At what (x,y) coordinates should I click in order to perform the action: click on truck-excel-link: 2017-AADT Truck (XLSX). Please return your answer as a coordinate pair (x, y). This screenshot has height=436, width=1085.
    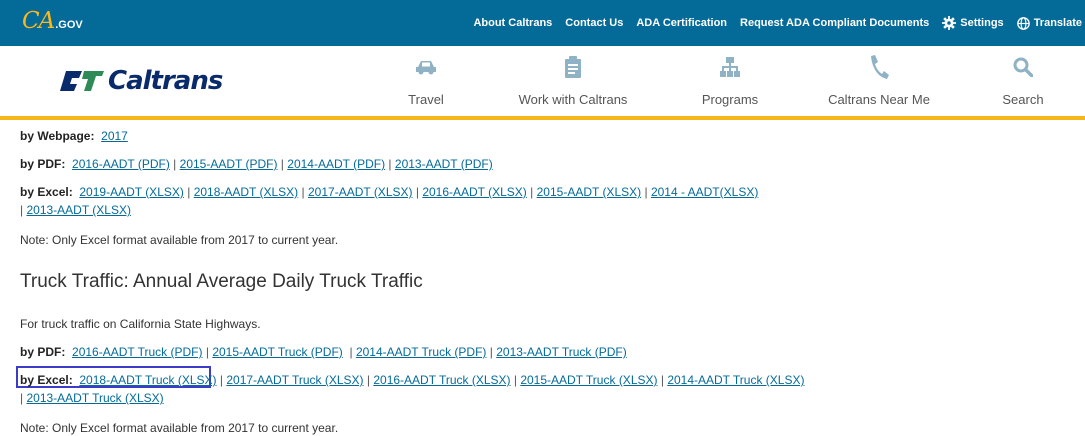
    Looking at the image, I should click on (294, 380).